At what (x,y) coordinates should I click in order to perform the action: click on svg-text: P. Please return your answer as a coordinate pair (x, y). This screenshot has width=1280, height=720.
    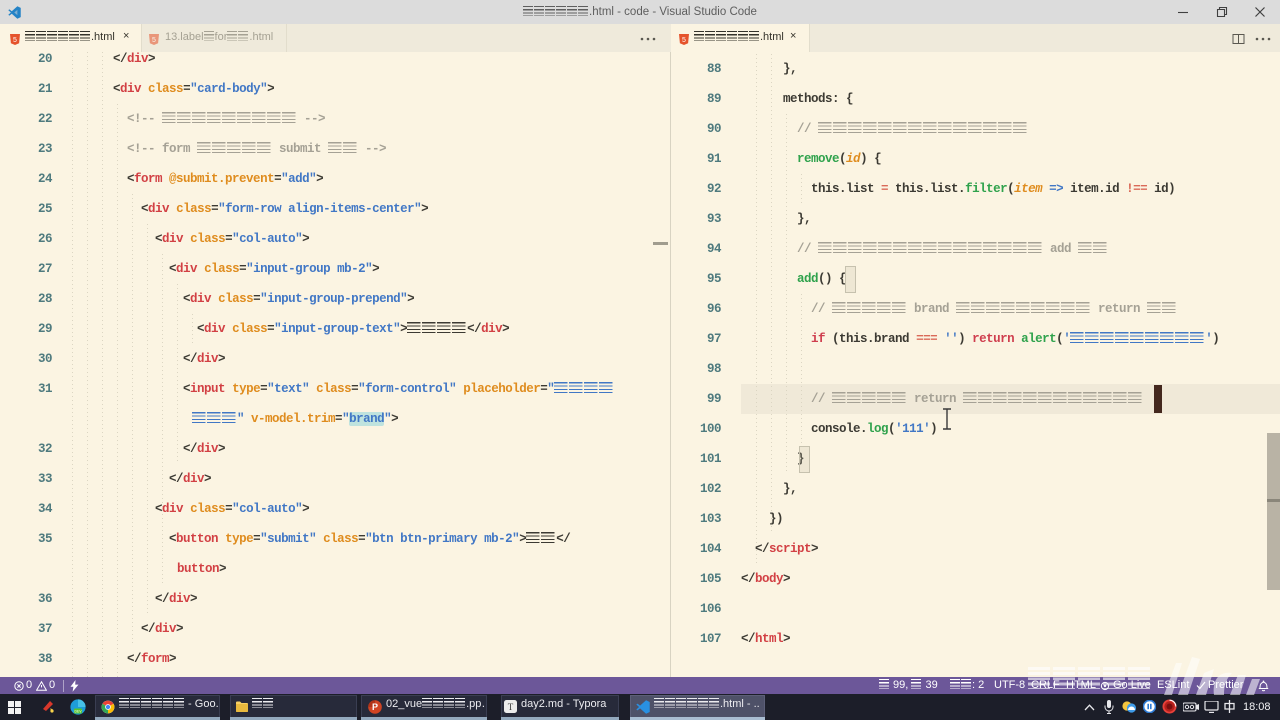
    Looking at the image, I should click on (375, 707).